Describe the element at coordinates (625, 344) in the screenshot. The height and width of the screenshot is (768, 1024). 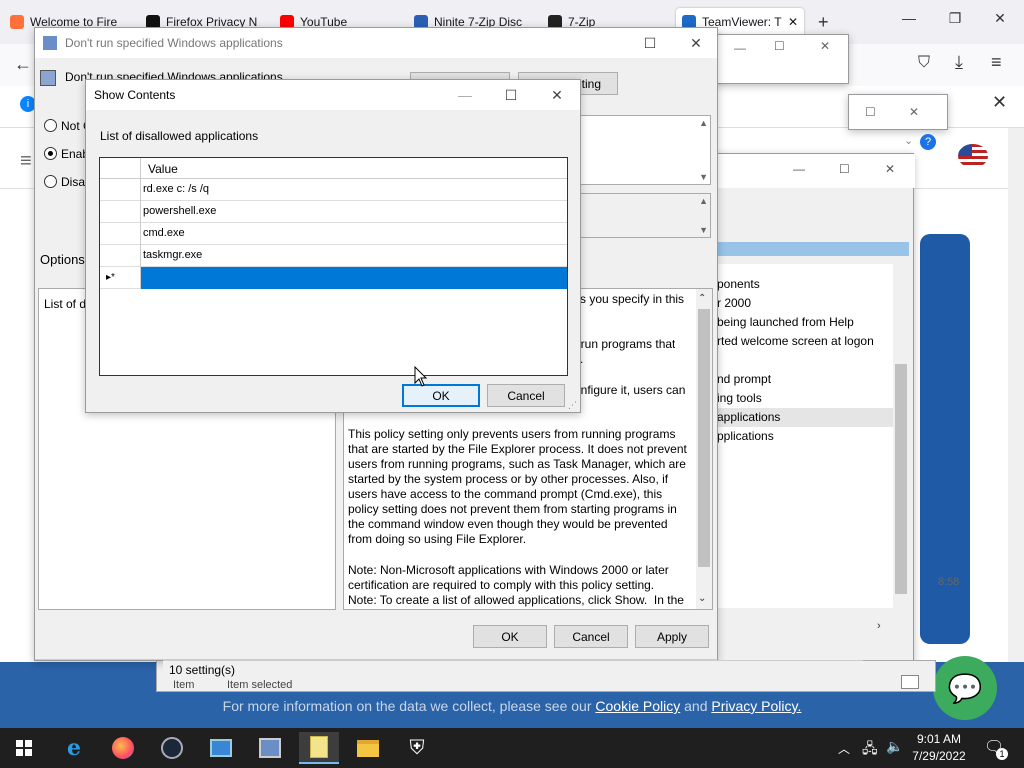
I see `help-line2: t run programs that` at that location.